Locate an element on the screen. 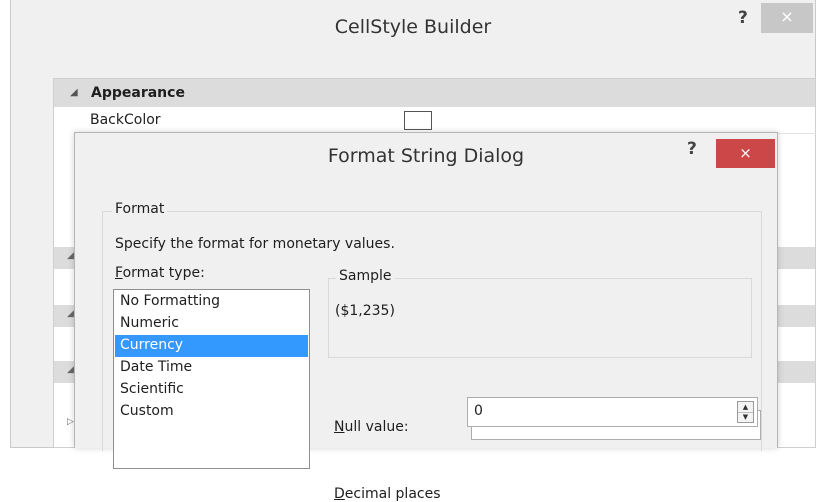  dialog-title: Format String Dialog is located at coordinates (426, 156).